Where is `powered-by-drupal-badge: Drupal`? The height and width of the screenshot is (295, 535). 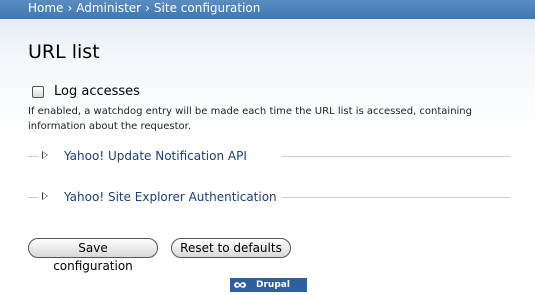 powered-by-drupal-badge: Drupal is located at coordinates (268, 285).